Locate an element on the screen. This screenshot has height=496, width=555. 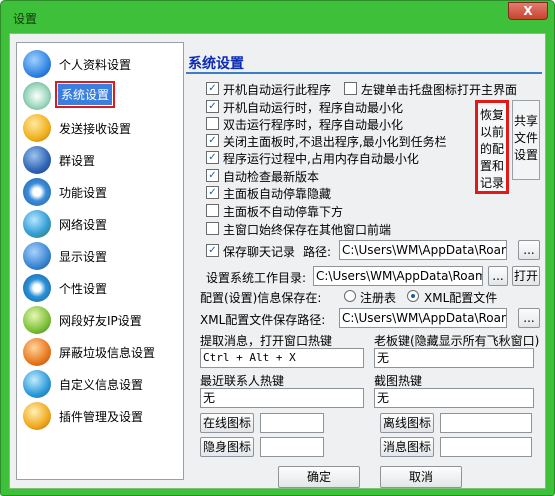
workdir-input: C:\Users\WM\AppData\Roaming is located at coordinates (398, 276).